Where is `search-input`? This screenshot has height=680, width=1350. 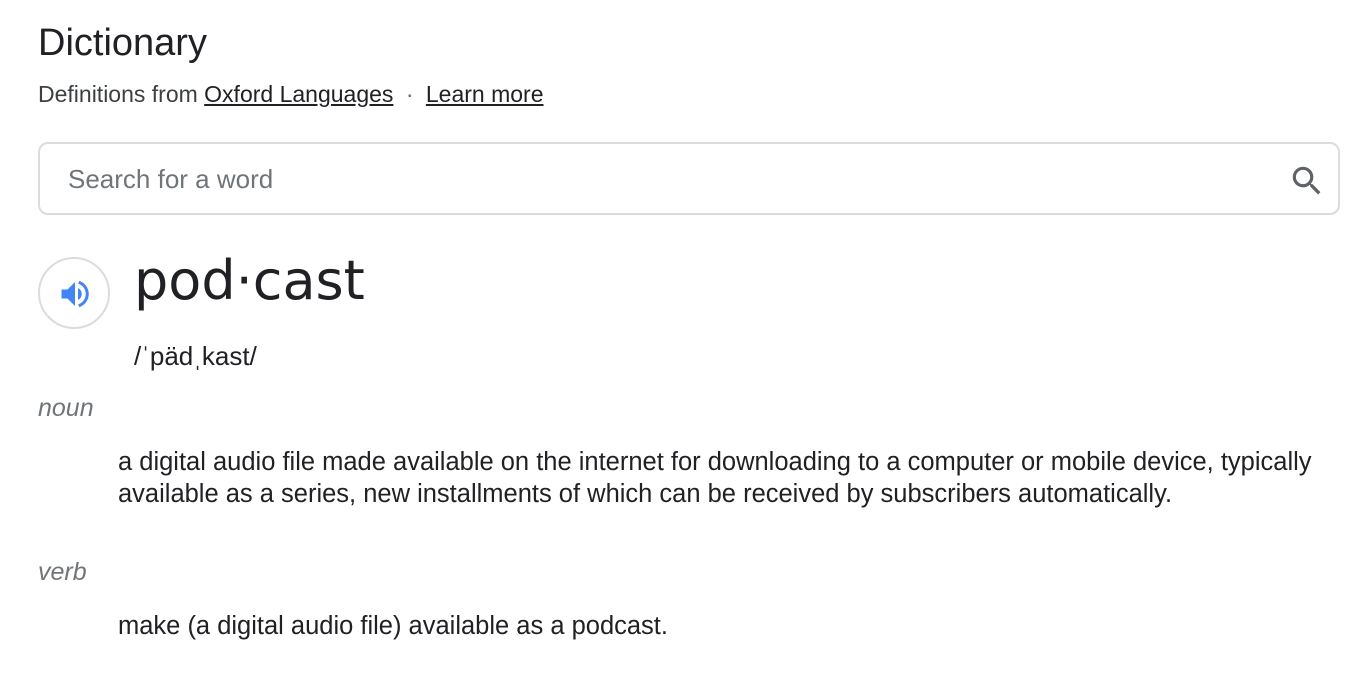 search-input is located at coordinates (658, 179).